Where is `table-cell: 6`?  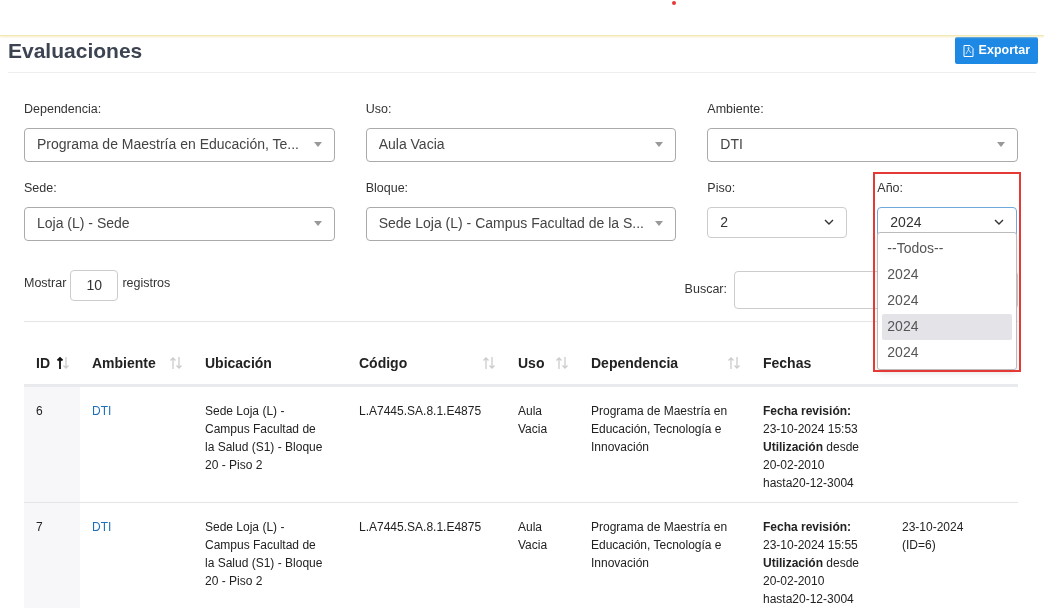 table-cell: 6 is located at coordinates (52, 444).